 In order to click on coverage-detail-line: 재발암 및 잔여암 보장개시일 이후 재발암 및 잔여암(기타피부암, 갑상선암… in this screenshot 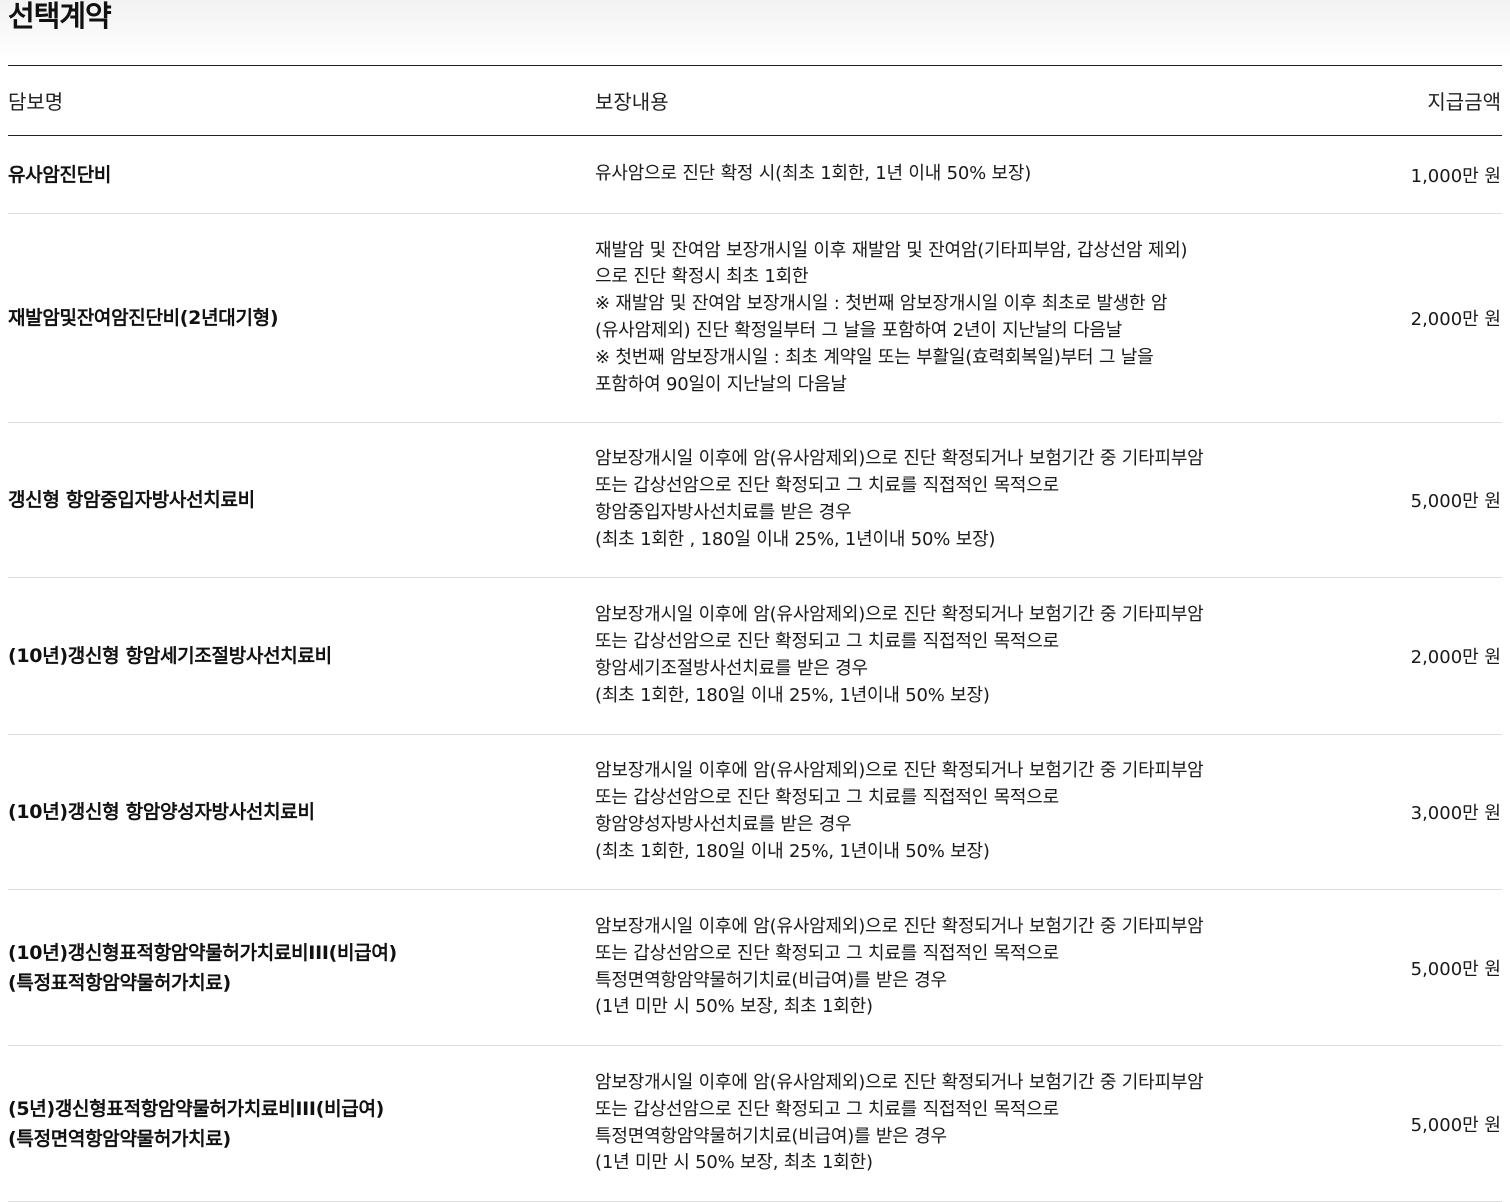, I will do `click(891, 250)`.